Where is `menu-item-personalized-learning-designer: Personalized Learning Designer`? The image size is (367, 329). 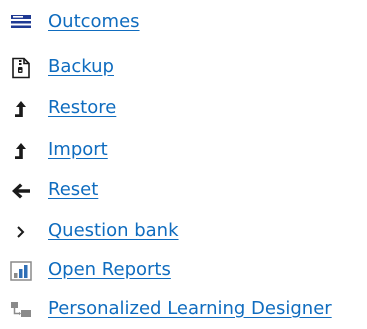 menu-item-personalized-learning-designer: Personalized Learning Designer is located at coordinates (183, 310).